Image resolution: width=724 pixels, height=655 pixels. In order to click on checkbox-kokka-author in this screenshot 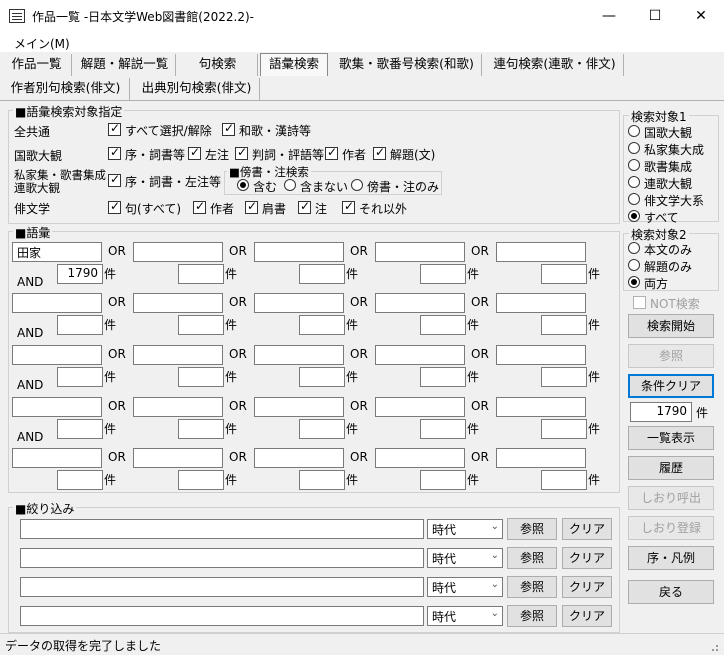, I will do `click(331, 152)`.